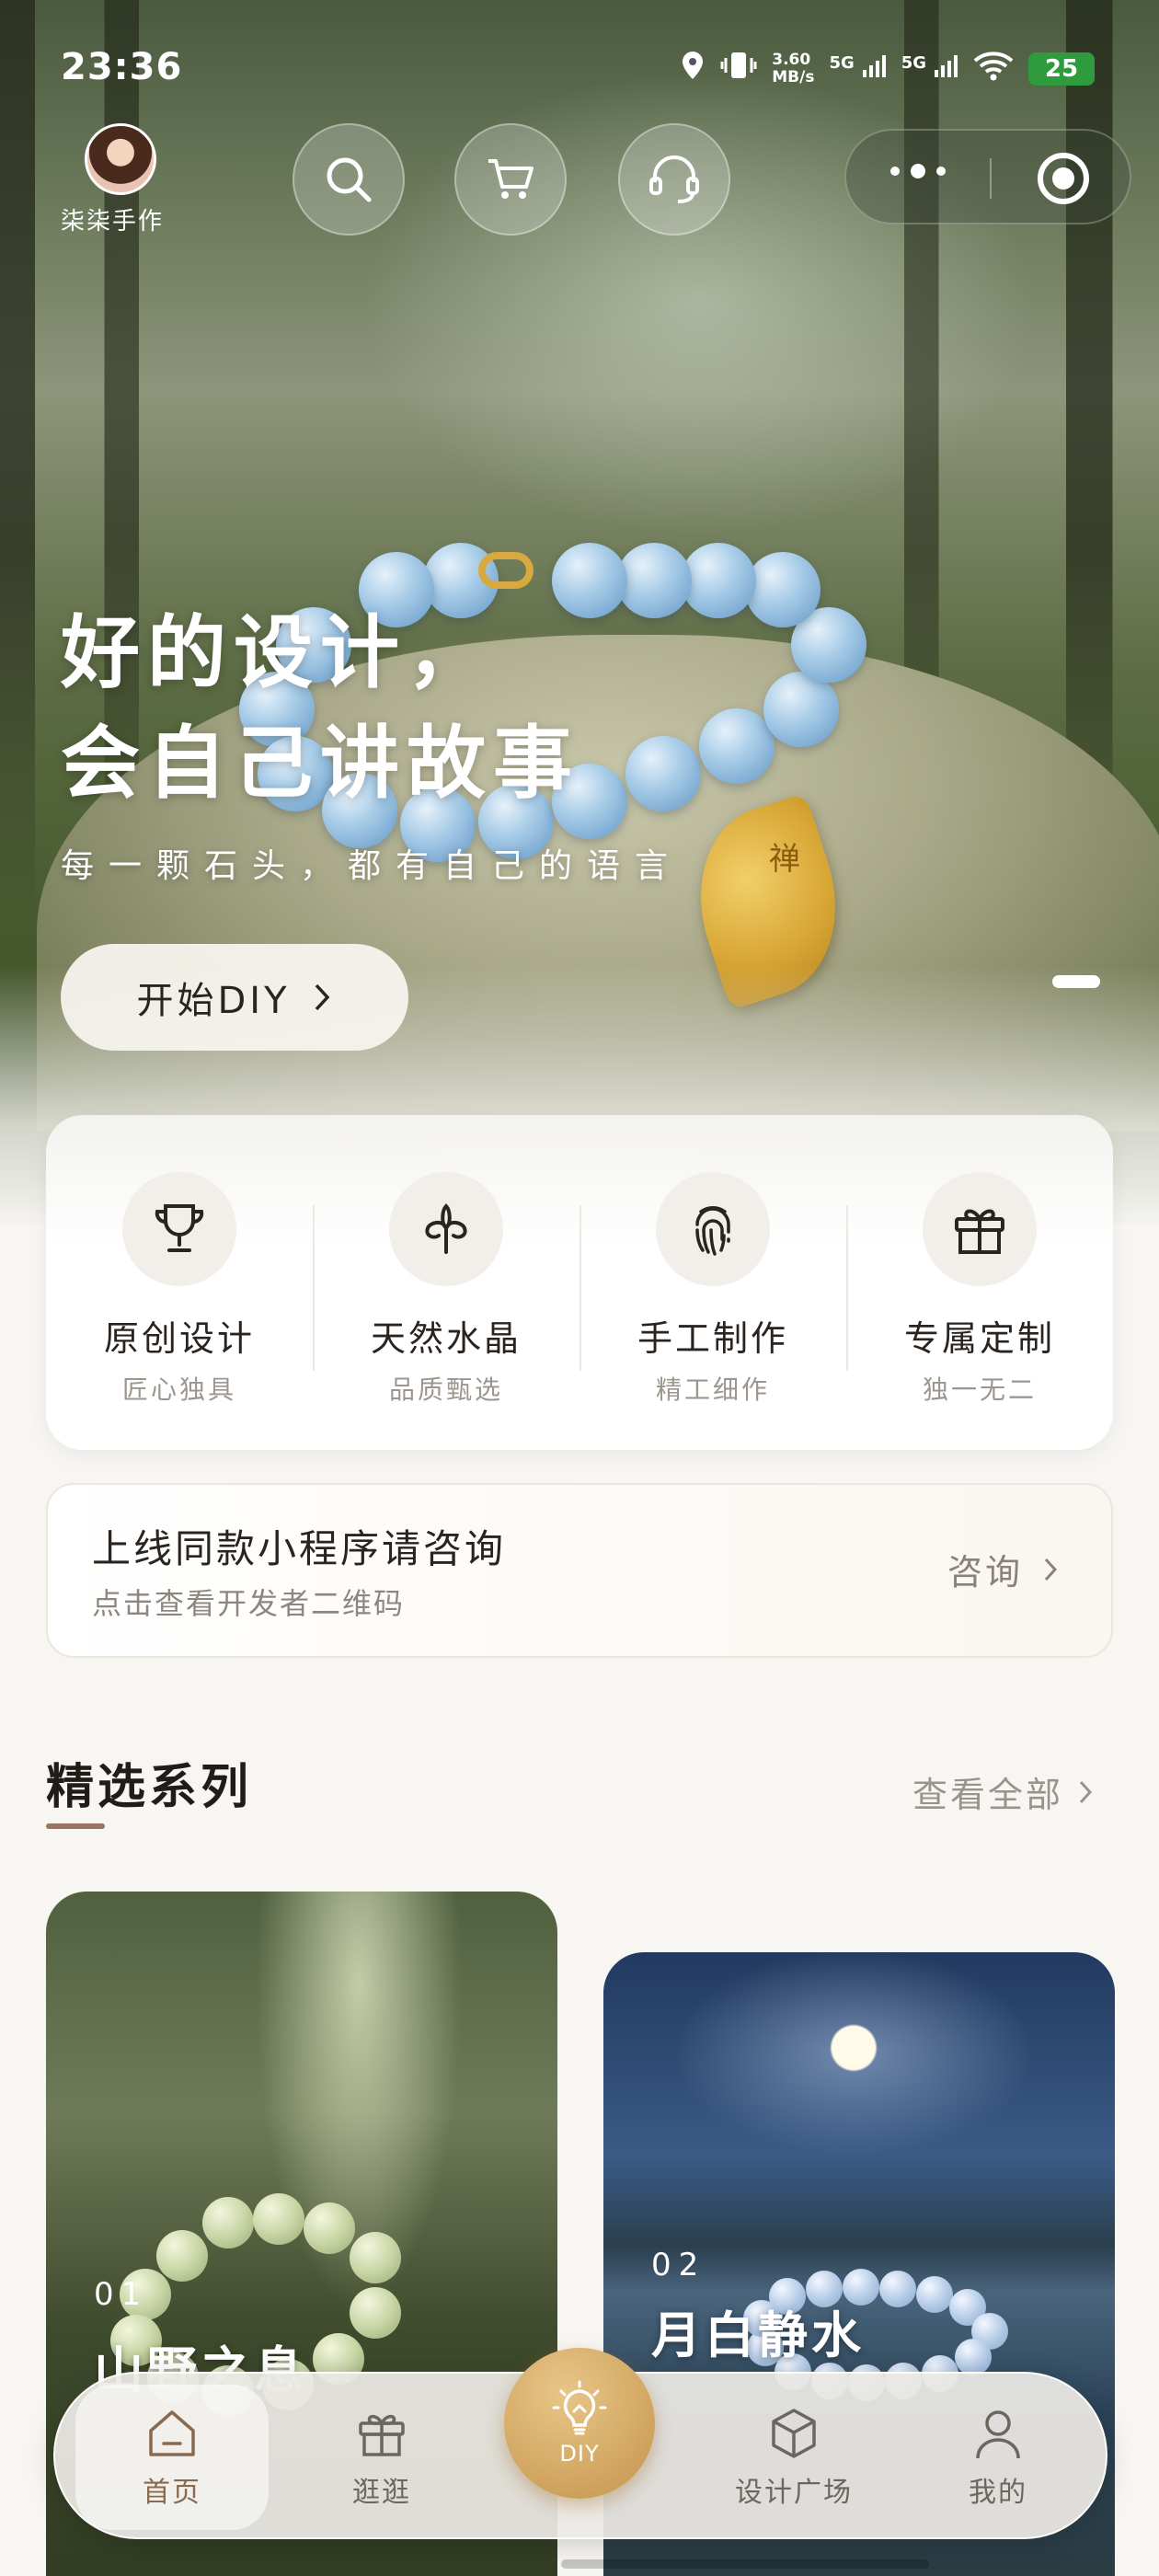  Describe the element at coordinates (758, 2335) in the screenshot. I see `series-name: 月白静水` at that location.